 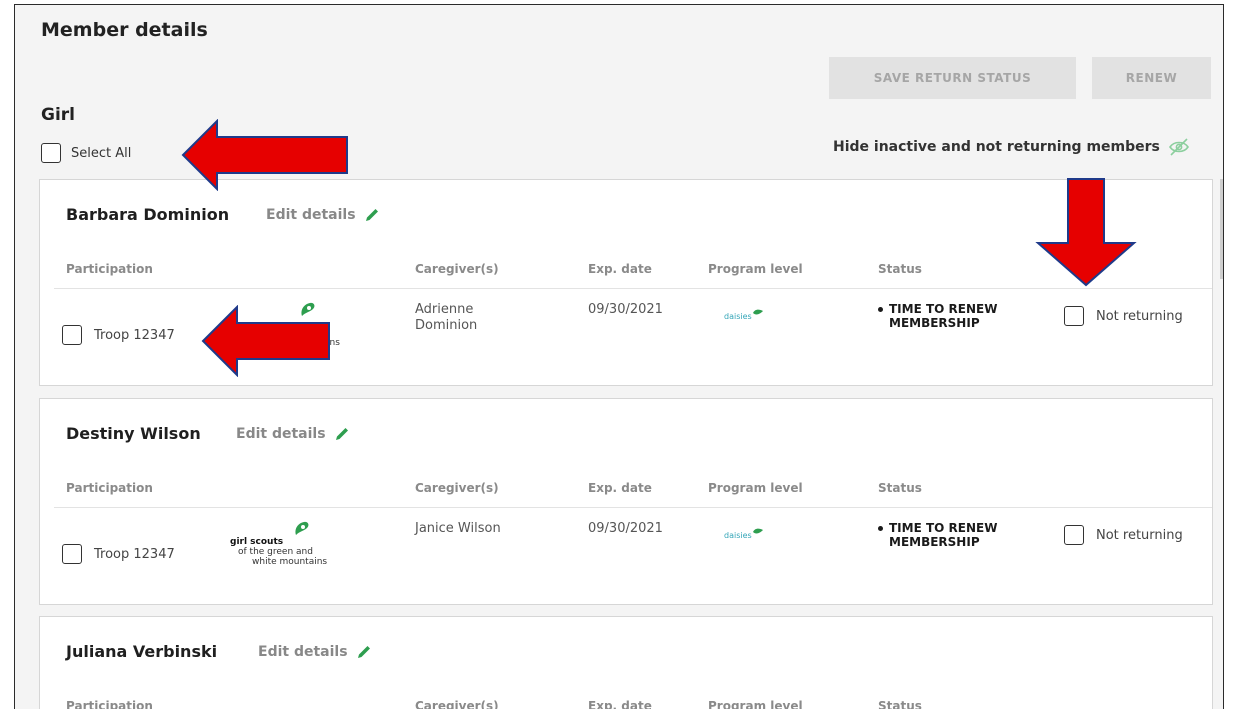 I want to click on hide-inactive-label: Hide inactive and not returning members, so click(x=996, y=147).